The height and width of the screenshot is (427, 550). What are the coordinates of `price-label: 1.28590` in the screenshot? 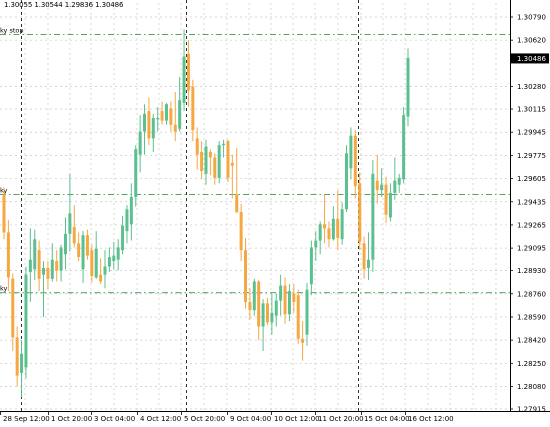 It's located at (531, 317).